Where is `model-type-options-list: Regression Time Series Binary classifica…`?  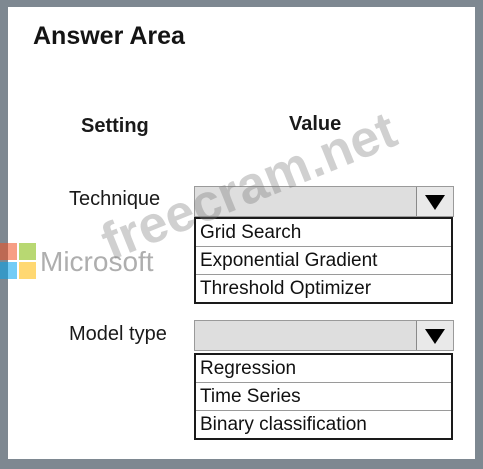
model-type-options-list: Regression Time Series Binary classifica… is located at coordinates (323, 396).